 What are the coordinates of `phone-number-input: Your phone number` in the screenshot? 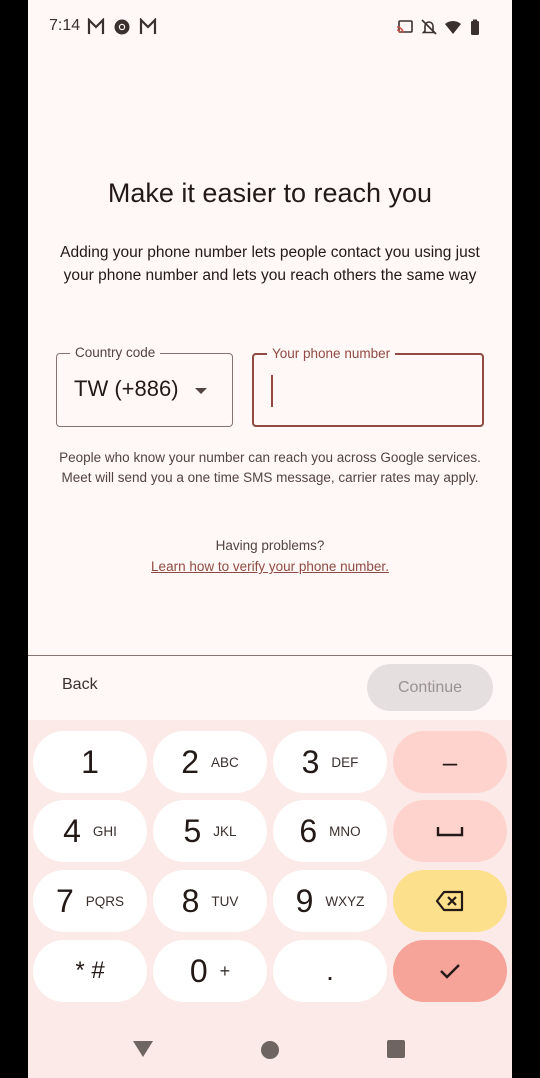 It's located at (368, 386).